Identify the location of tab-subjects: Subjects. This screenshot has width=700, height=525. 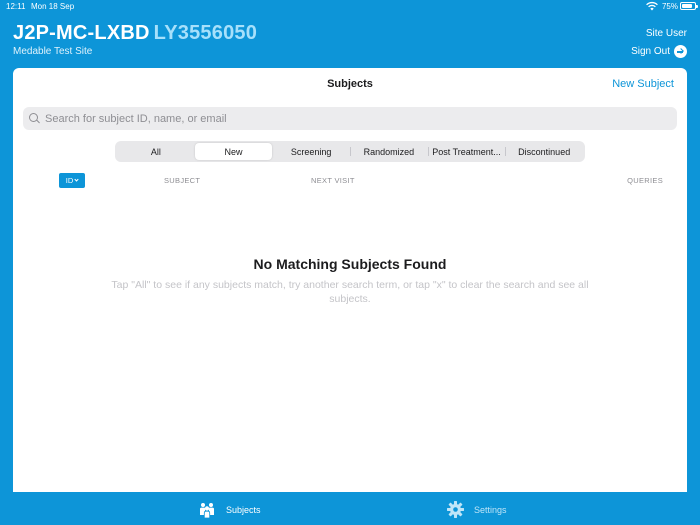
(229, 509).